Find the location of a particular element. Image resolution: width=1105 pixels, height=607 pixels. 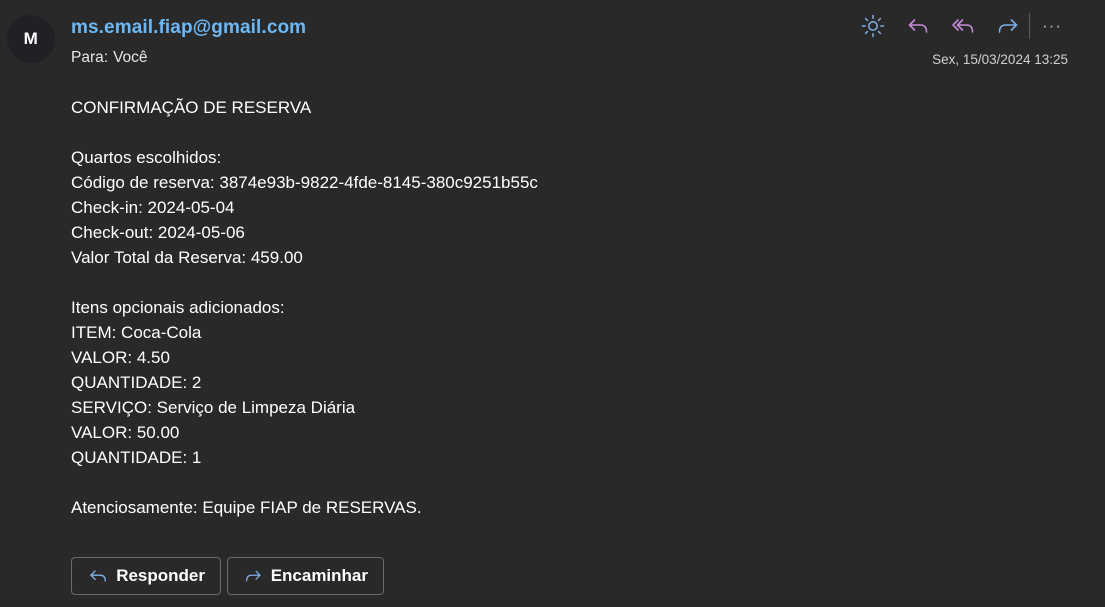

sender-email: ms.email.fiap@gmail.com is located at coordinates (188, 28).